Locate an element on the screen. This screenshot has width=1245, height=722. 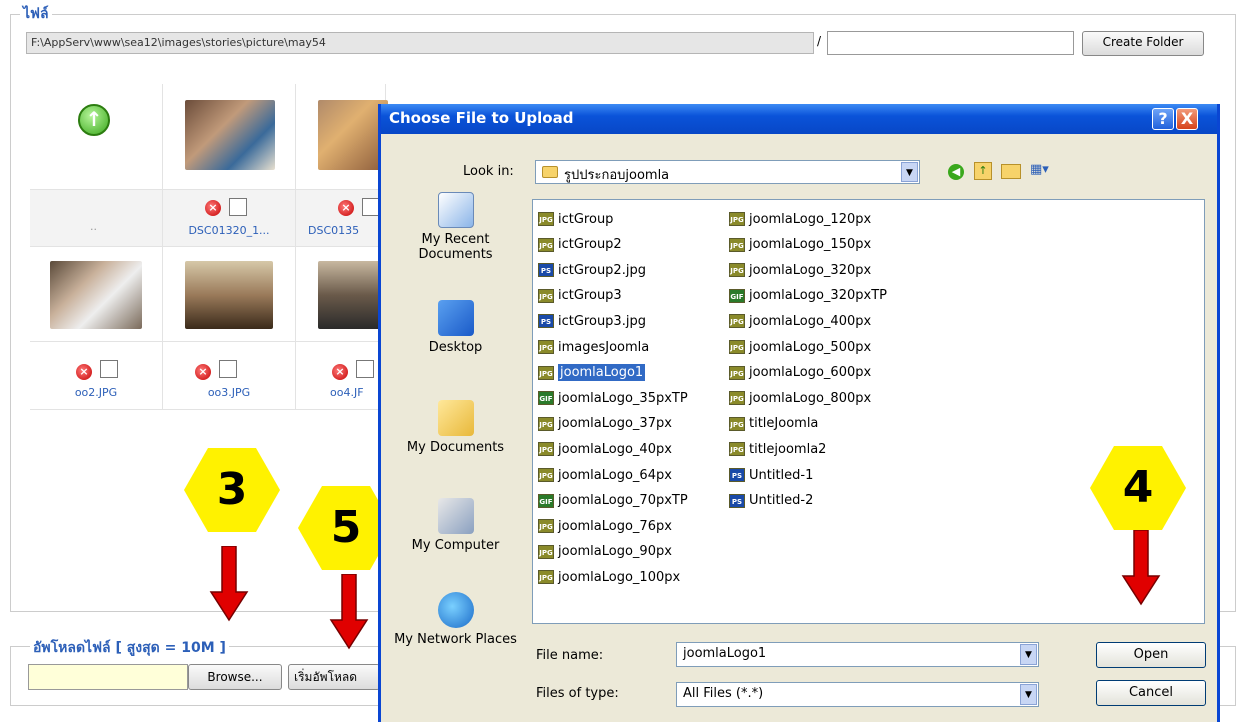
file-list-item: JPG imagesJoomla is located at coordinates (593, 347).